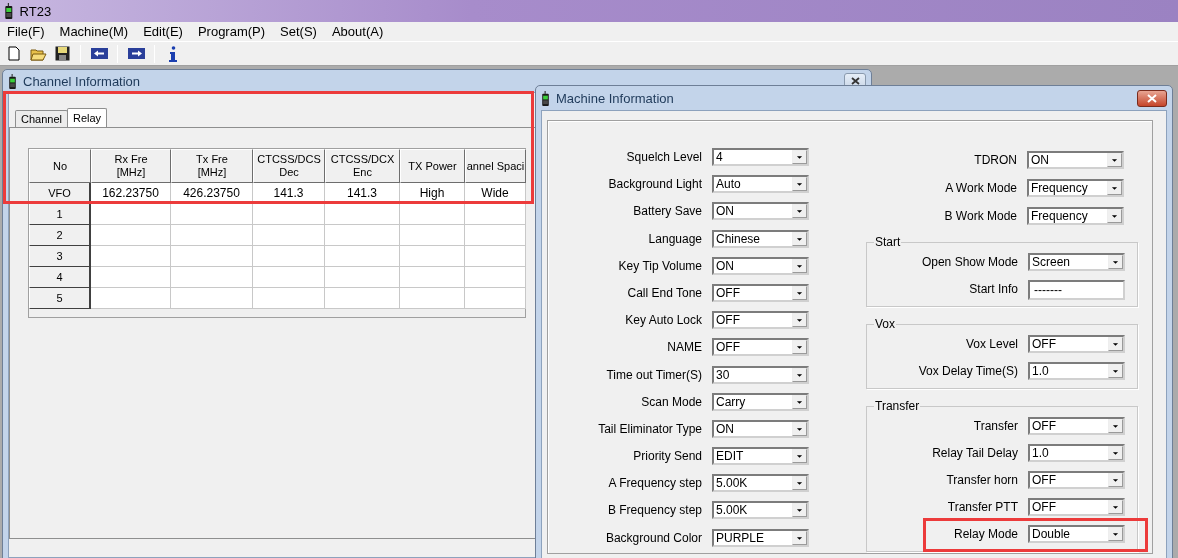  I want to click on field-label: TDRON, so click(995, 160).